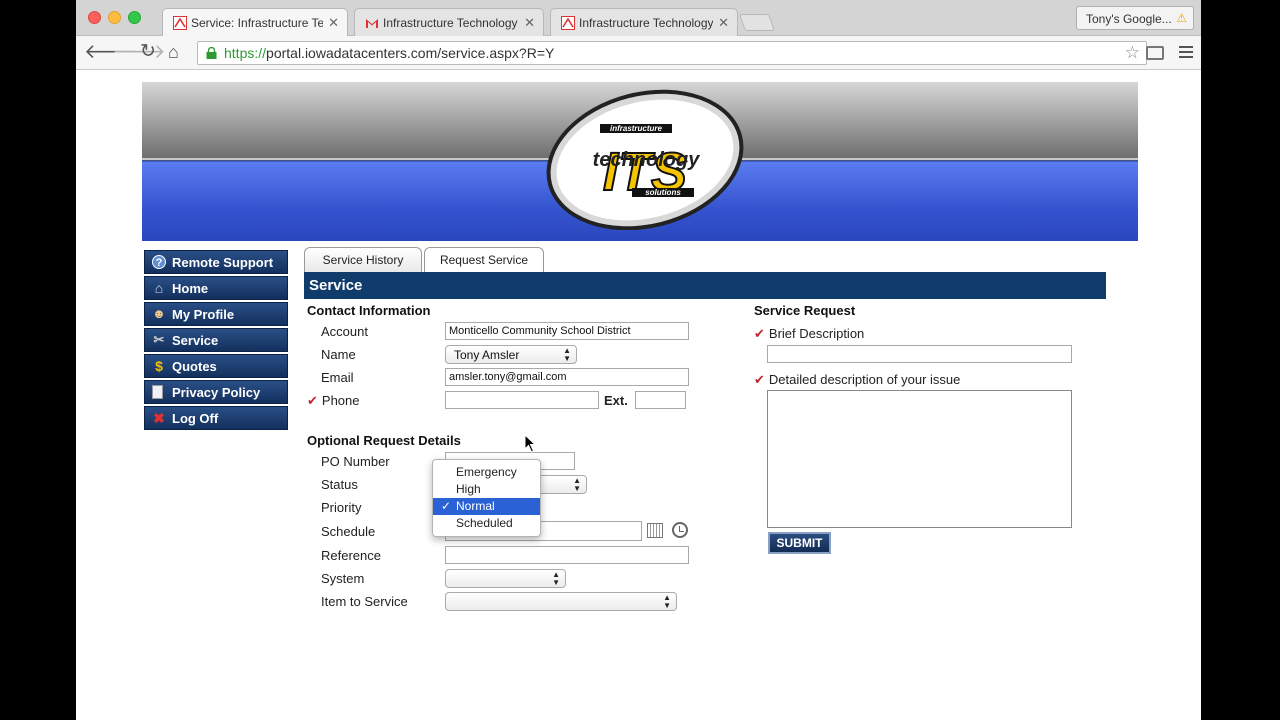 This screenshot has width=1280, height=720. I want to click on item-to-service-select: ▲ ▼, so click(561, 601).